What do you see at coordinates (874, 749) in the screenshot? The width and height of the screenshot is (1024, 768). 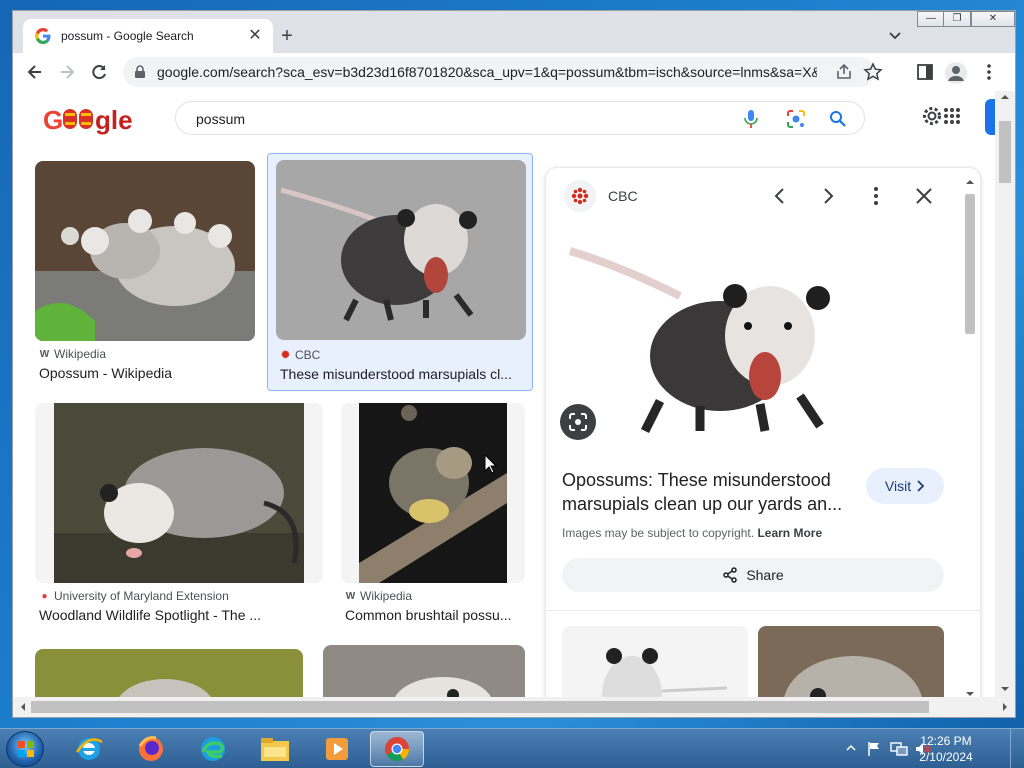 I see `action-center-flag-icon` at bounding box center [874, 749].